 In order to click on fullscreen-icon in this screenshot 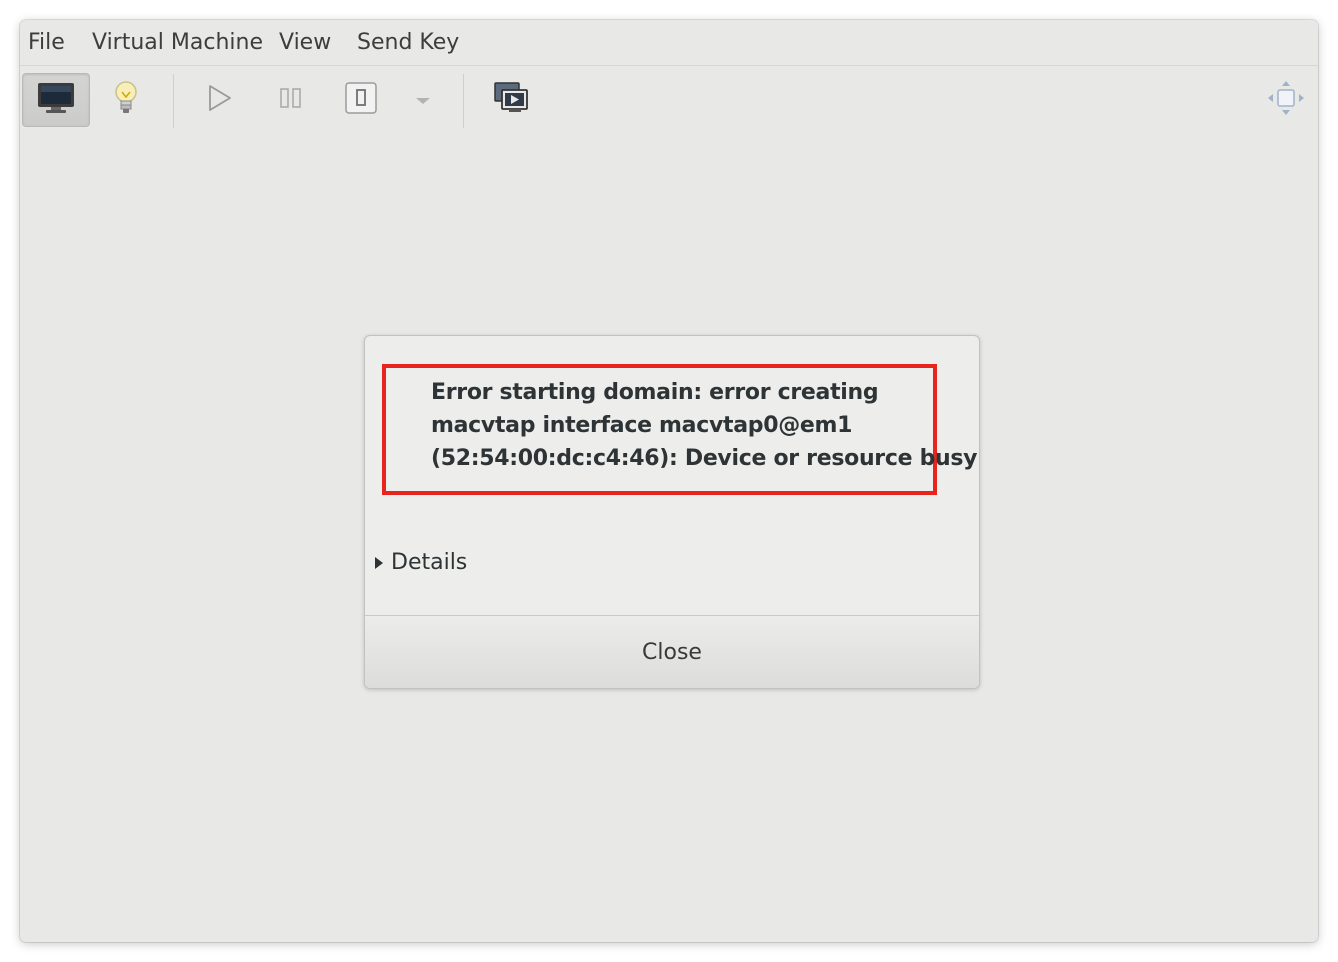, I will do `click(1286, 100)`.